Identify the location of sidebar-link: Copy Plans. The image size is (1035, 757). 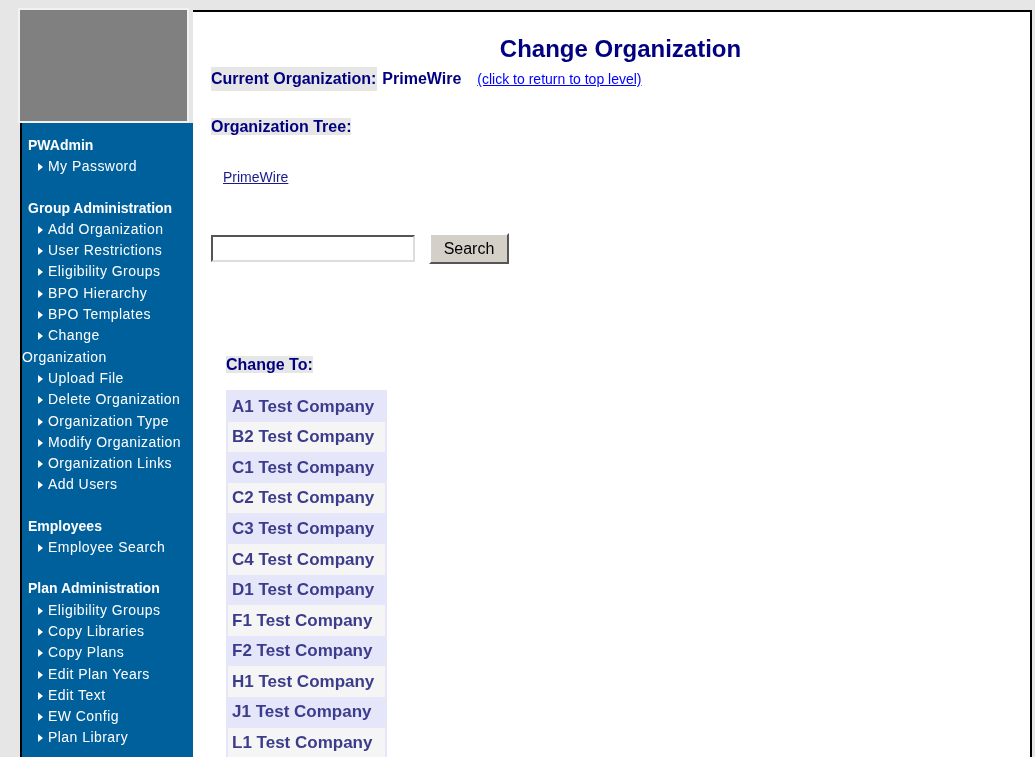
(104, 653).